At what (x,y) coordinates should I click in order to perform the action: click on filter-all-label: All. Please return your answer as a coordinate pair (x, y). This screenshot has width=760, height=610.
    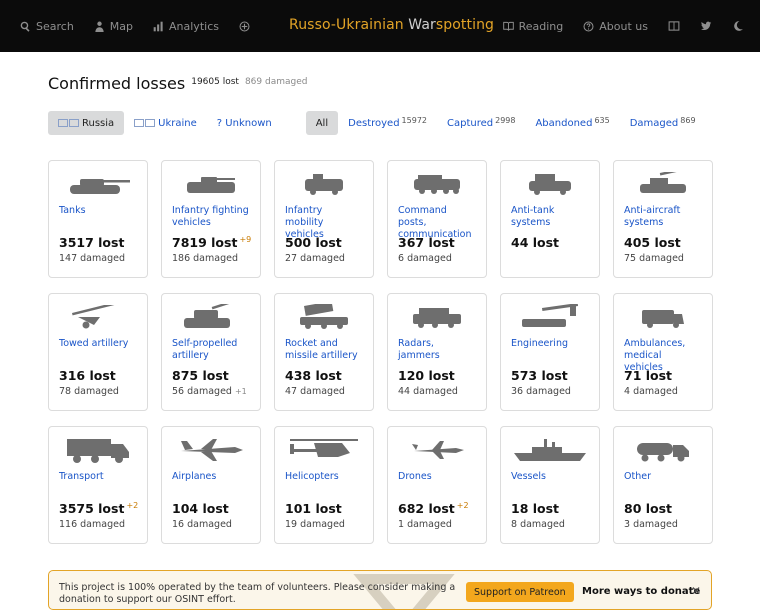
    Looking at the image, I should click on (322, 123).